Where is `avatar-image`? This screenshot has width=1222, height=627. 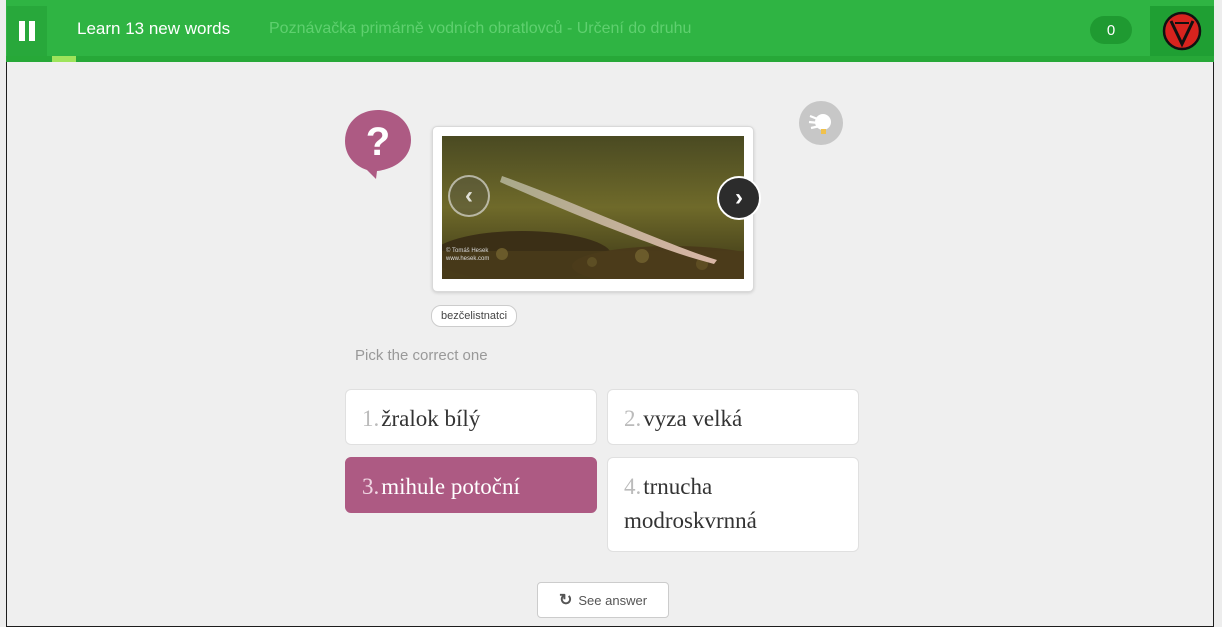 avatar-image is located at coordinates (1182, 31).